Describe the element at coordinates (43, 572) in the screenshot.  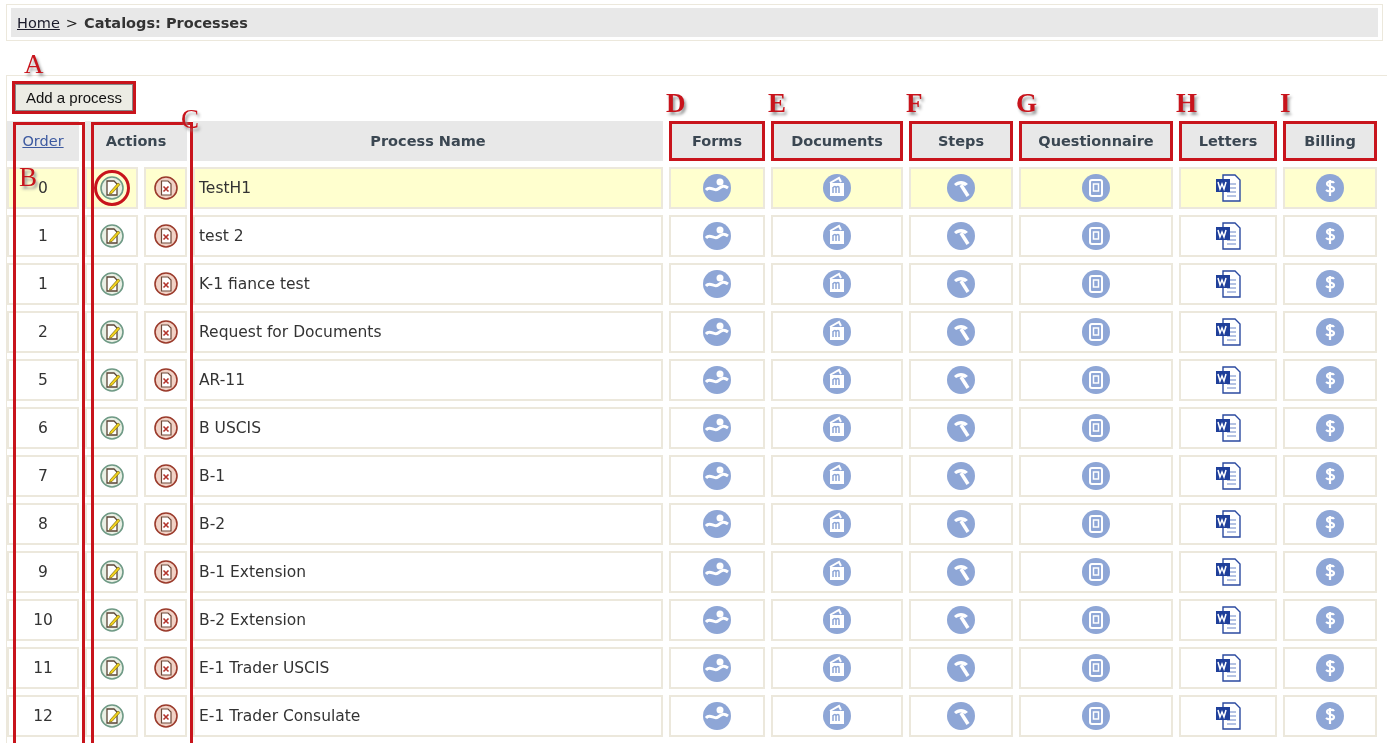
I see `order-cell: 9` at that location.